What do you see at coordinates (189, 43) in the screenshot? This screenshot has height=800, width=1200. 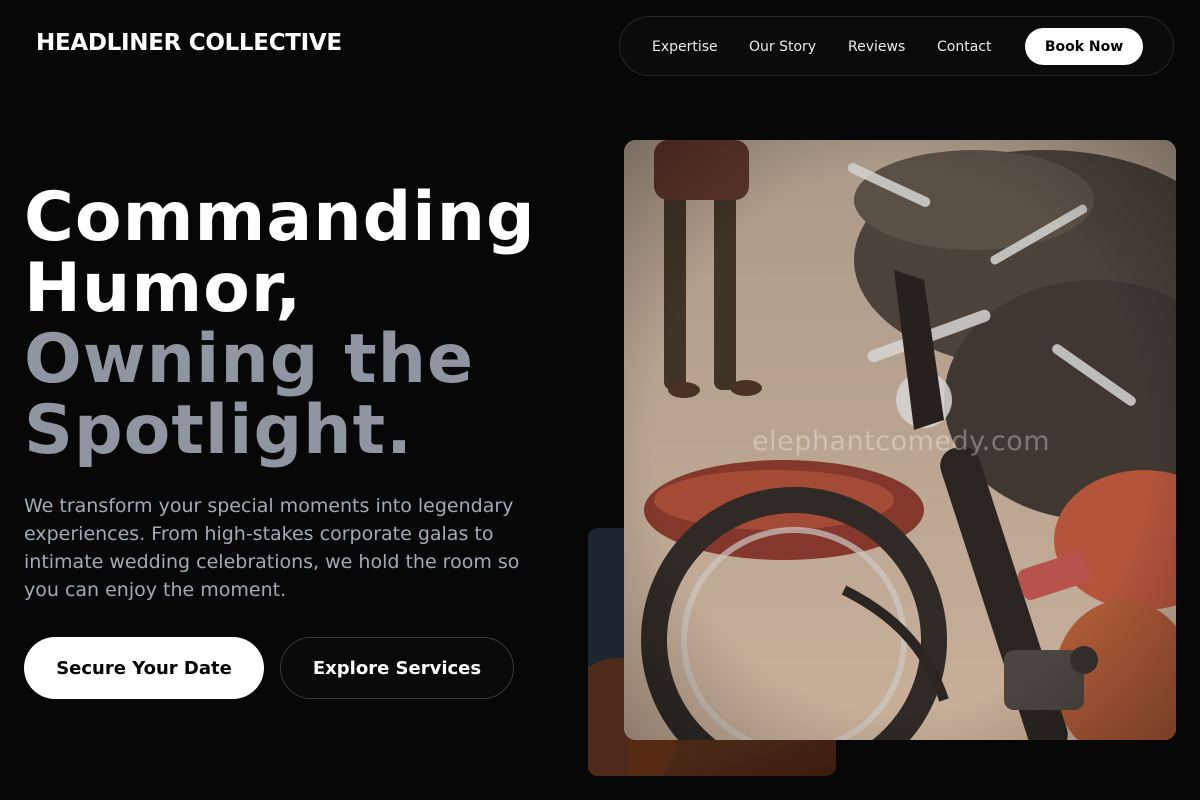 I see `brand-logo: HEADLINER COLLECTIVE` at bounding box center [189, 43].